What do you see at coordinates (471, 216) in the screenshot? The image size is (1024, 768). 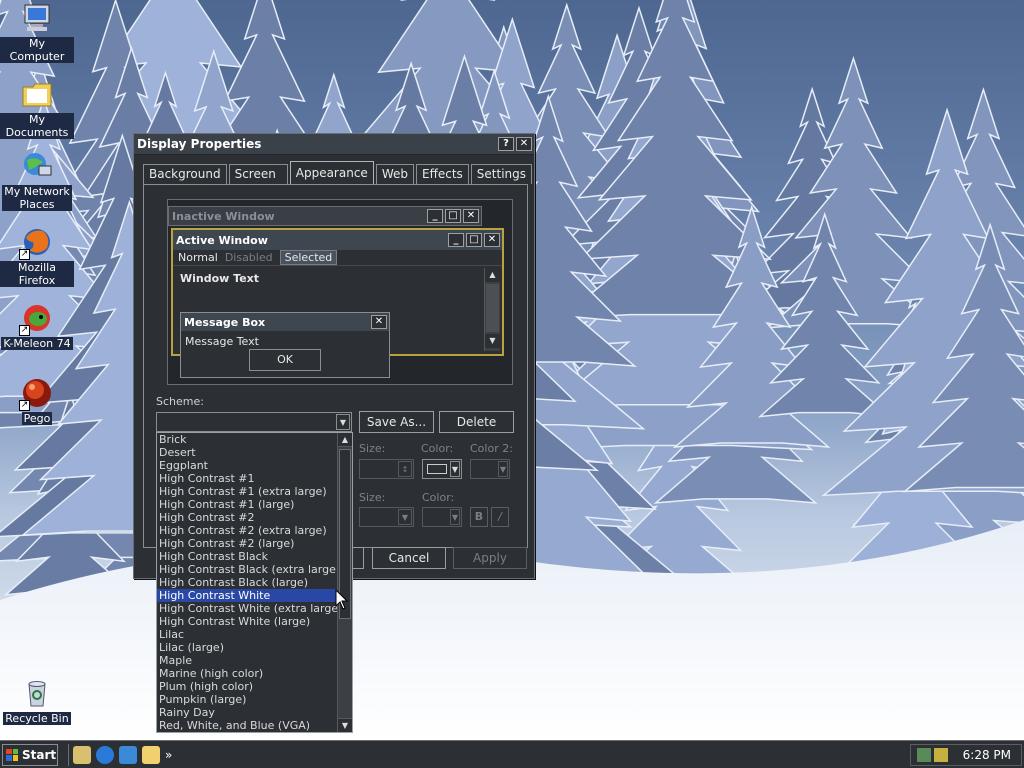 I see `close-icon: ✕` at bounding box center [471, 216].